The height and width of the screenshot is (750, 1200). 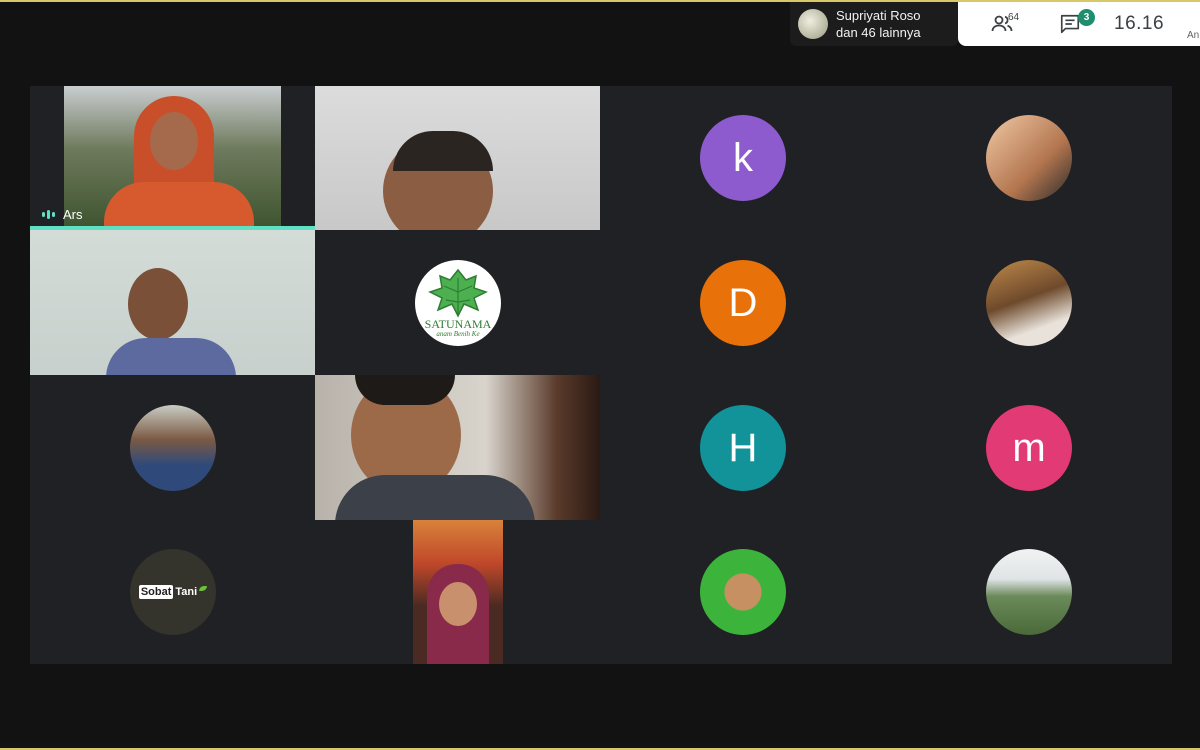 I want to click on presenter-name: Supriyati Roso, so click(x=878, y=15).